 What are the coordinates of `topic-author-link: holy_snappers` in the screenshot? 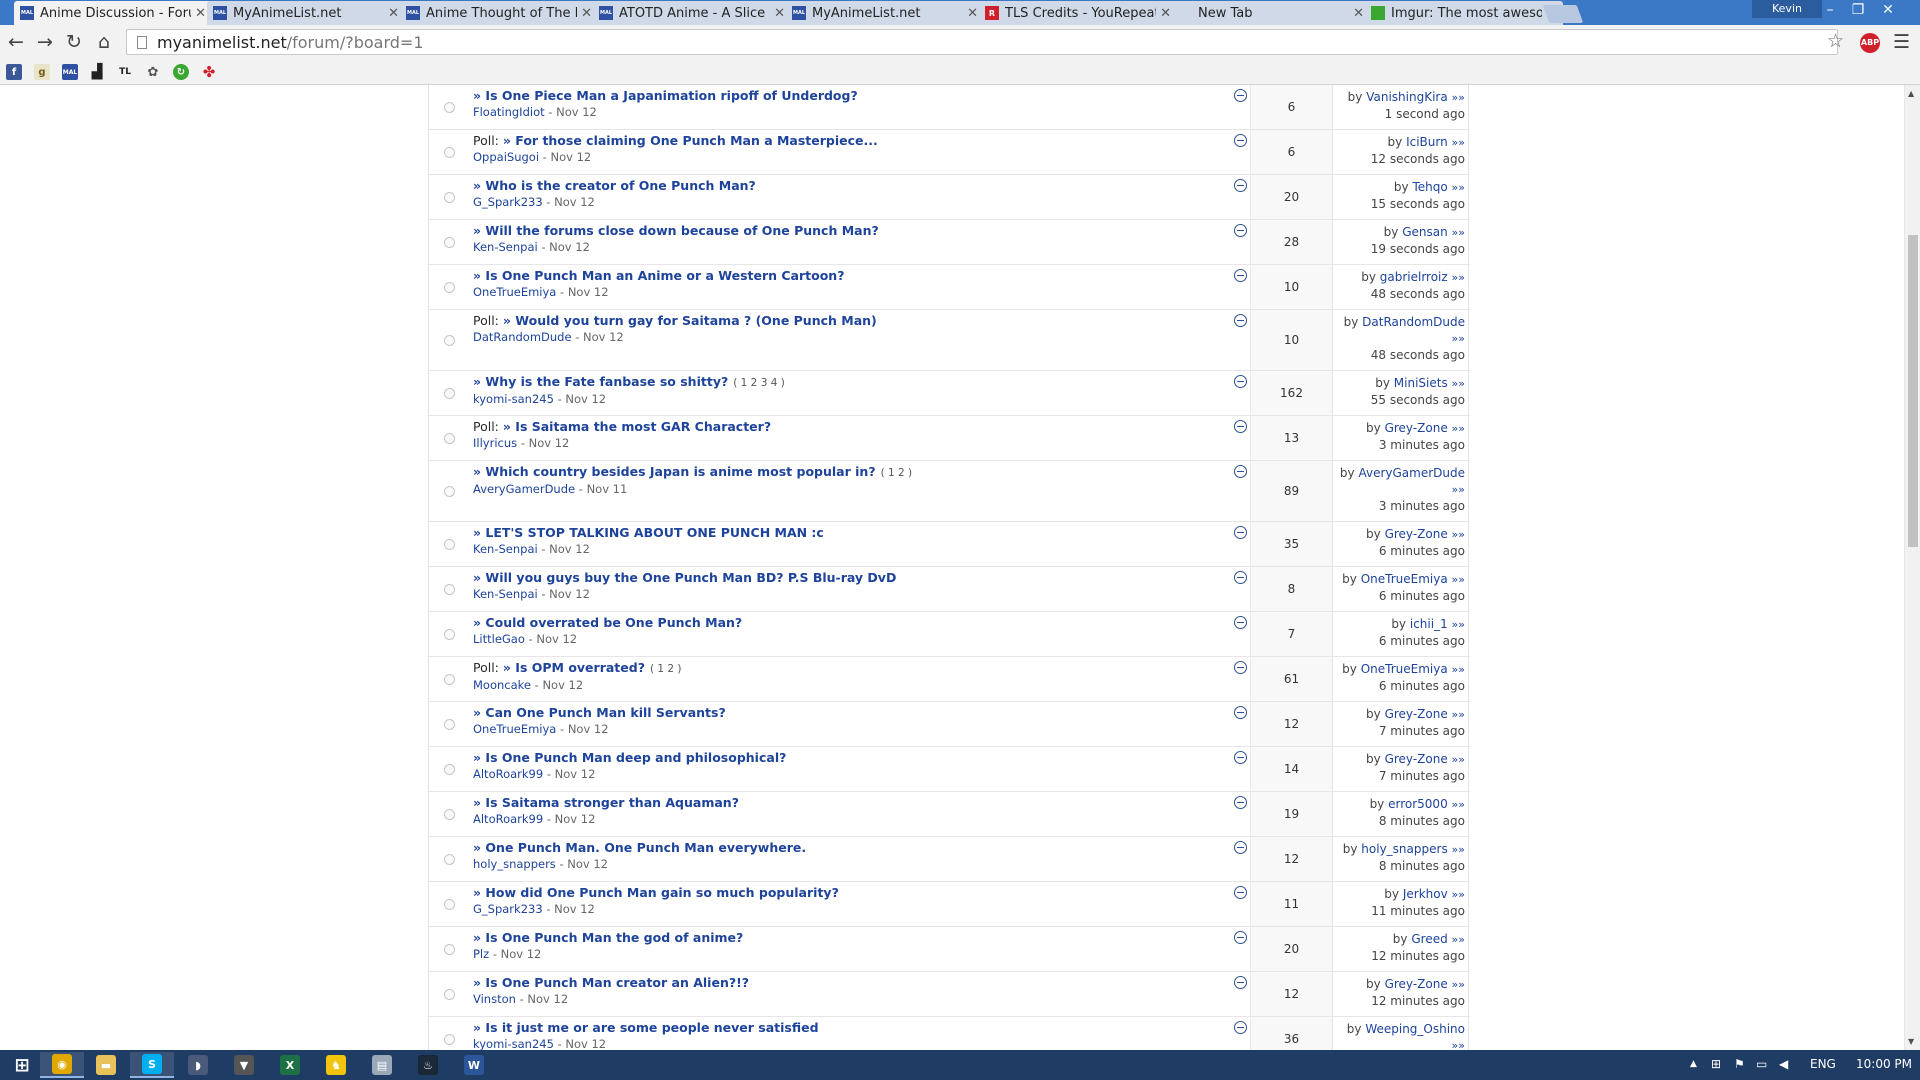 It's located at (514, 864).